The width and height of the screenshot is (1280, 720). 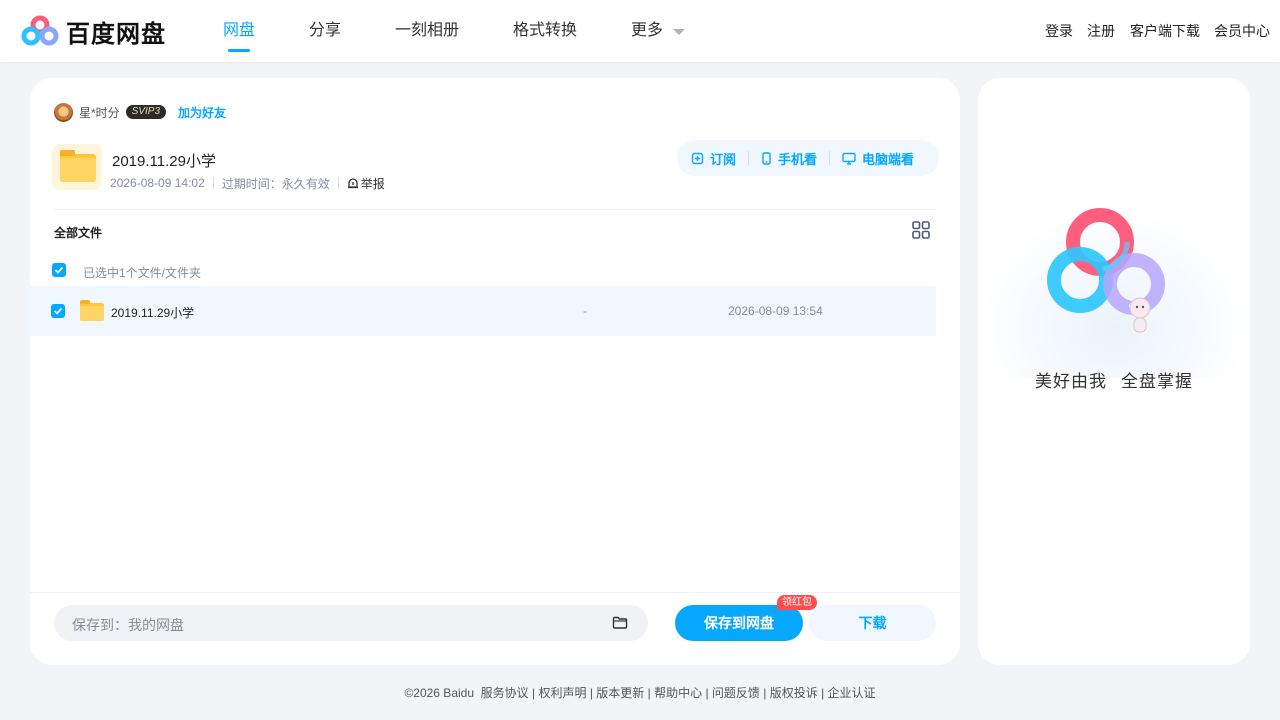 I want to click on chevron-down-icon, so click(x=679, y=32).